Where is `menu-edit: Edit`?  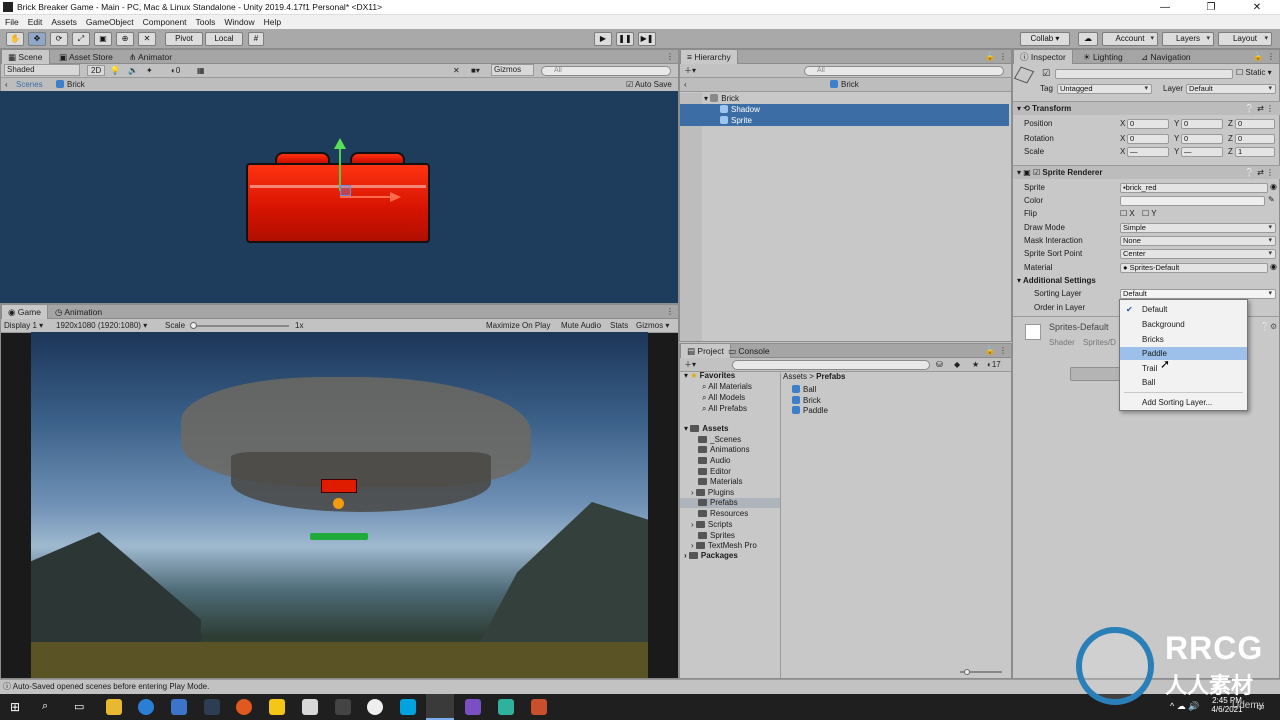 menu-edit: Edit is located at coordinates (35, 22).